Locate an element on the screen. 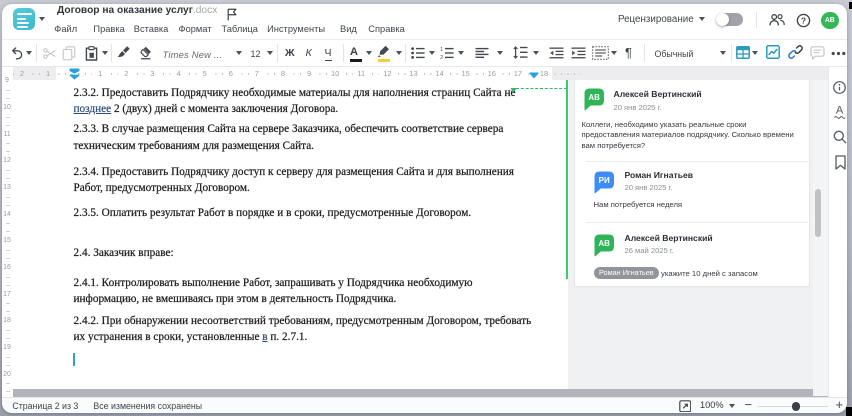 Image resolution: width=852 pixels, height=416 pixels. svg-text: А is located at coordinates (839, 110).